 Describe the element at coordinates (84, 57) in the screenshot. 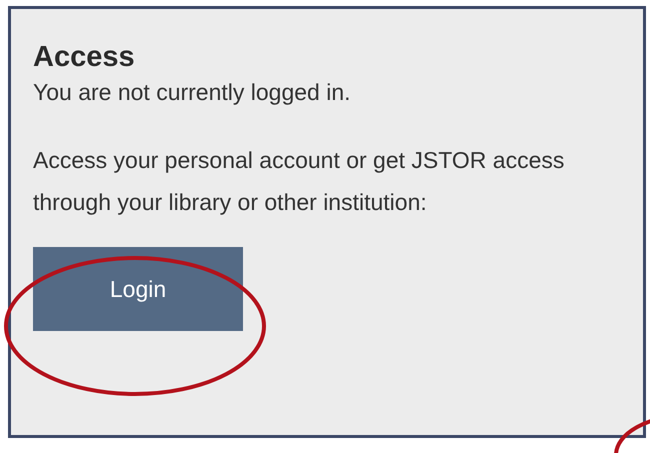

I see `panel-title: Access` at that location.